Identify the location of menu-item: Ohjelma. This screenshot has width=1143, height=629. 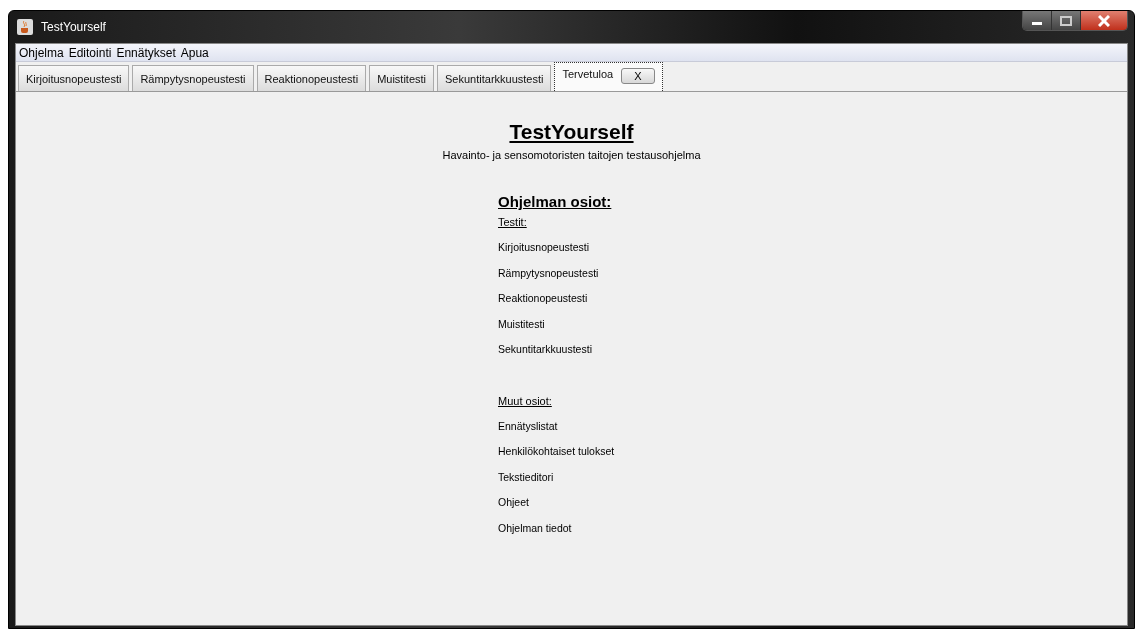
(41, 52).